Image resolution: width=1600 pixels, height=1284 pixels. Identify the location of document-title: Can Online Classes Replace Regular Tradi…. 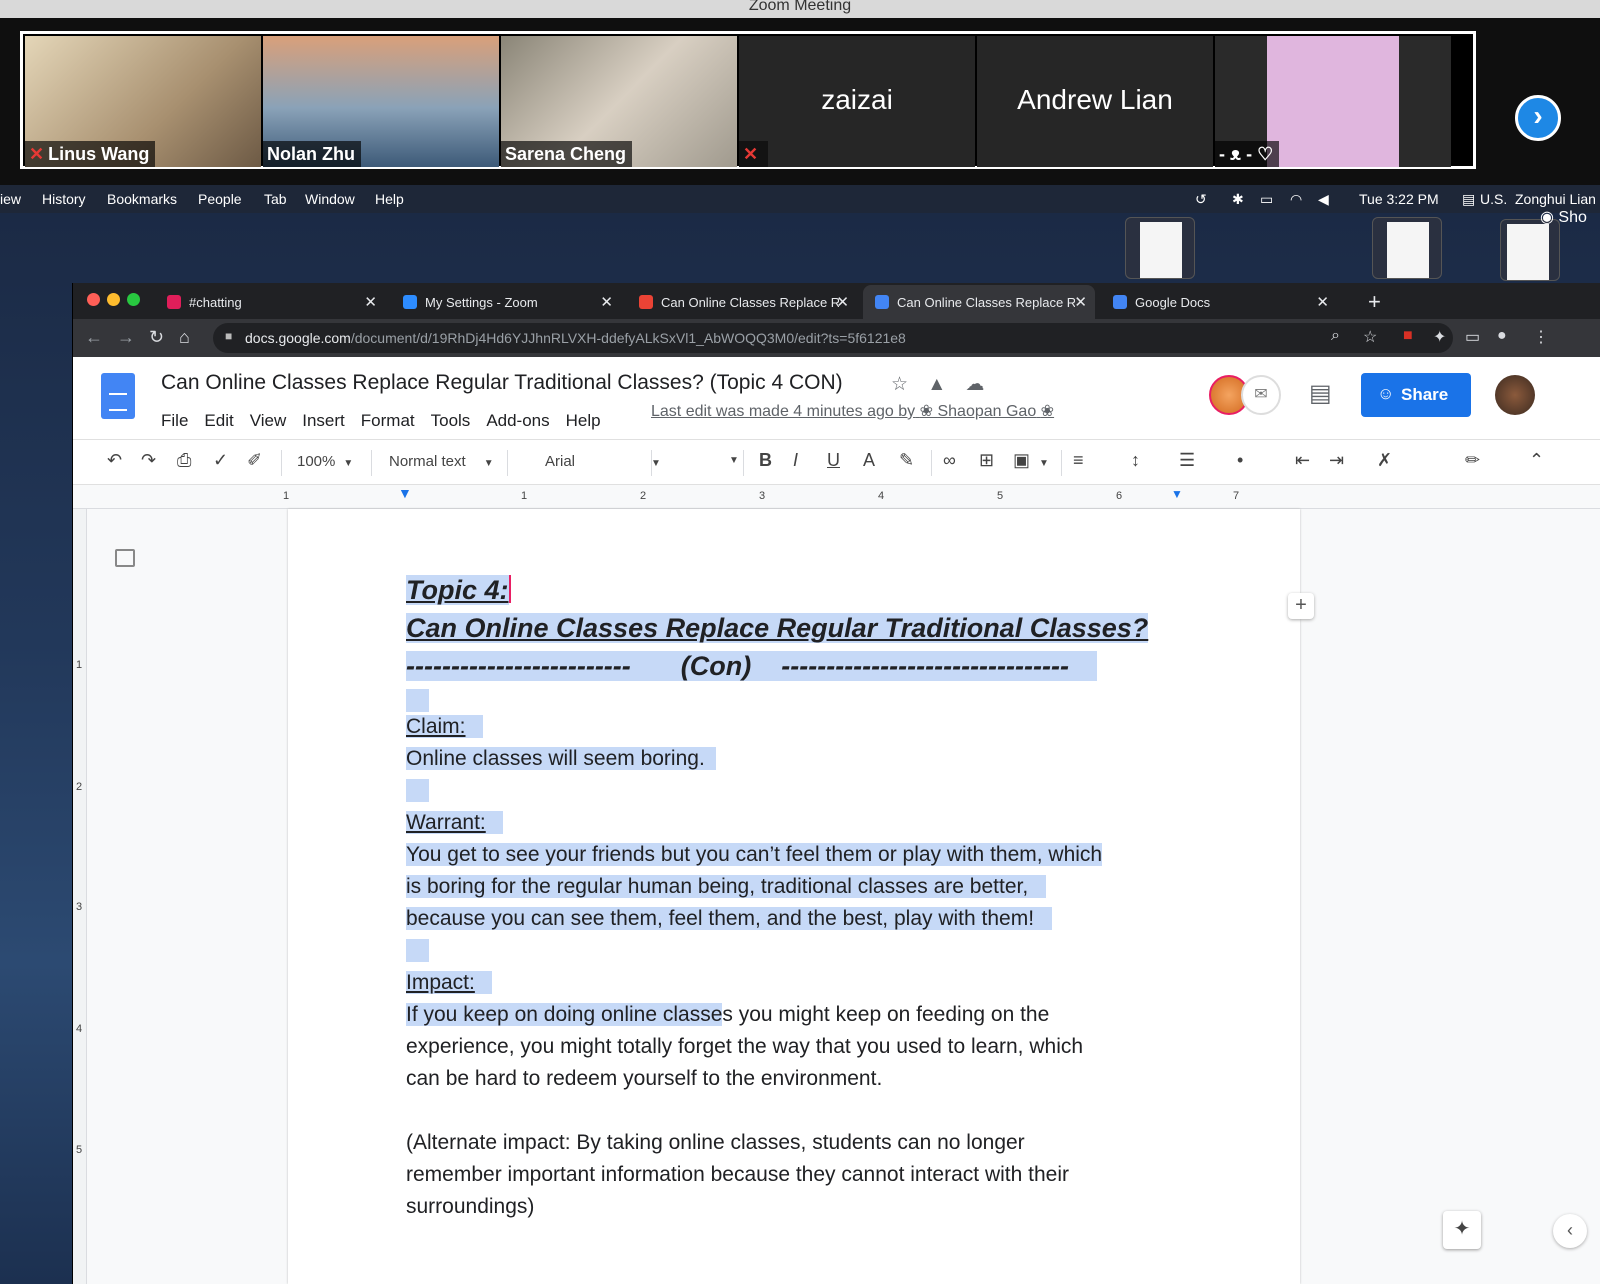
(502, 383).